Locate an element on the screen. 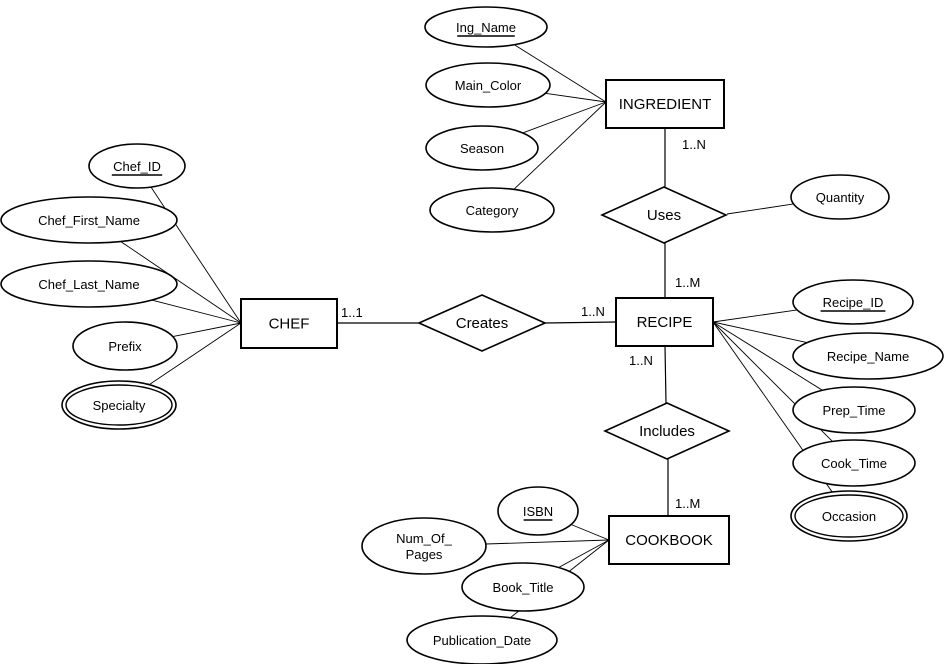 The height and width of the screenshot is (664, 946). attribute-label: Chef_ID is located at coordinates (137, 166).